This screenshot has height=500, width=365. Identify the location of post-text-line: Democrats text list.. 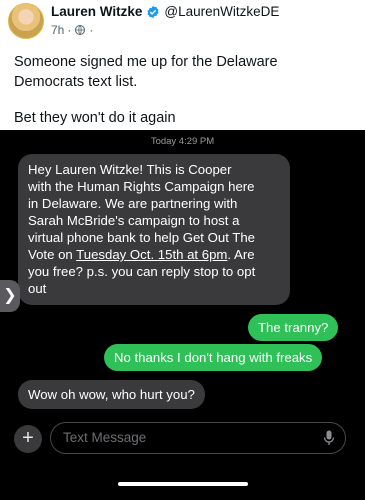
(76, 82).